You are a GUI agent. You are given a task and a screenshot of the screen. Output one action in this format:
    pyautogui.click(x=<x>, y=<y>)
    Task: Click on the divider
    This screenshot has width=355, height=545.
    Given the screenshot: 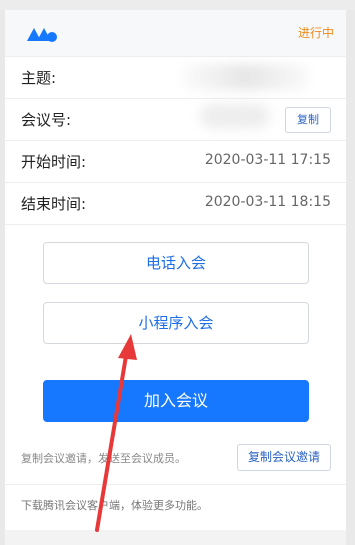 What is the action you would take?
    pyautogui.click(x=175, y=484)
    